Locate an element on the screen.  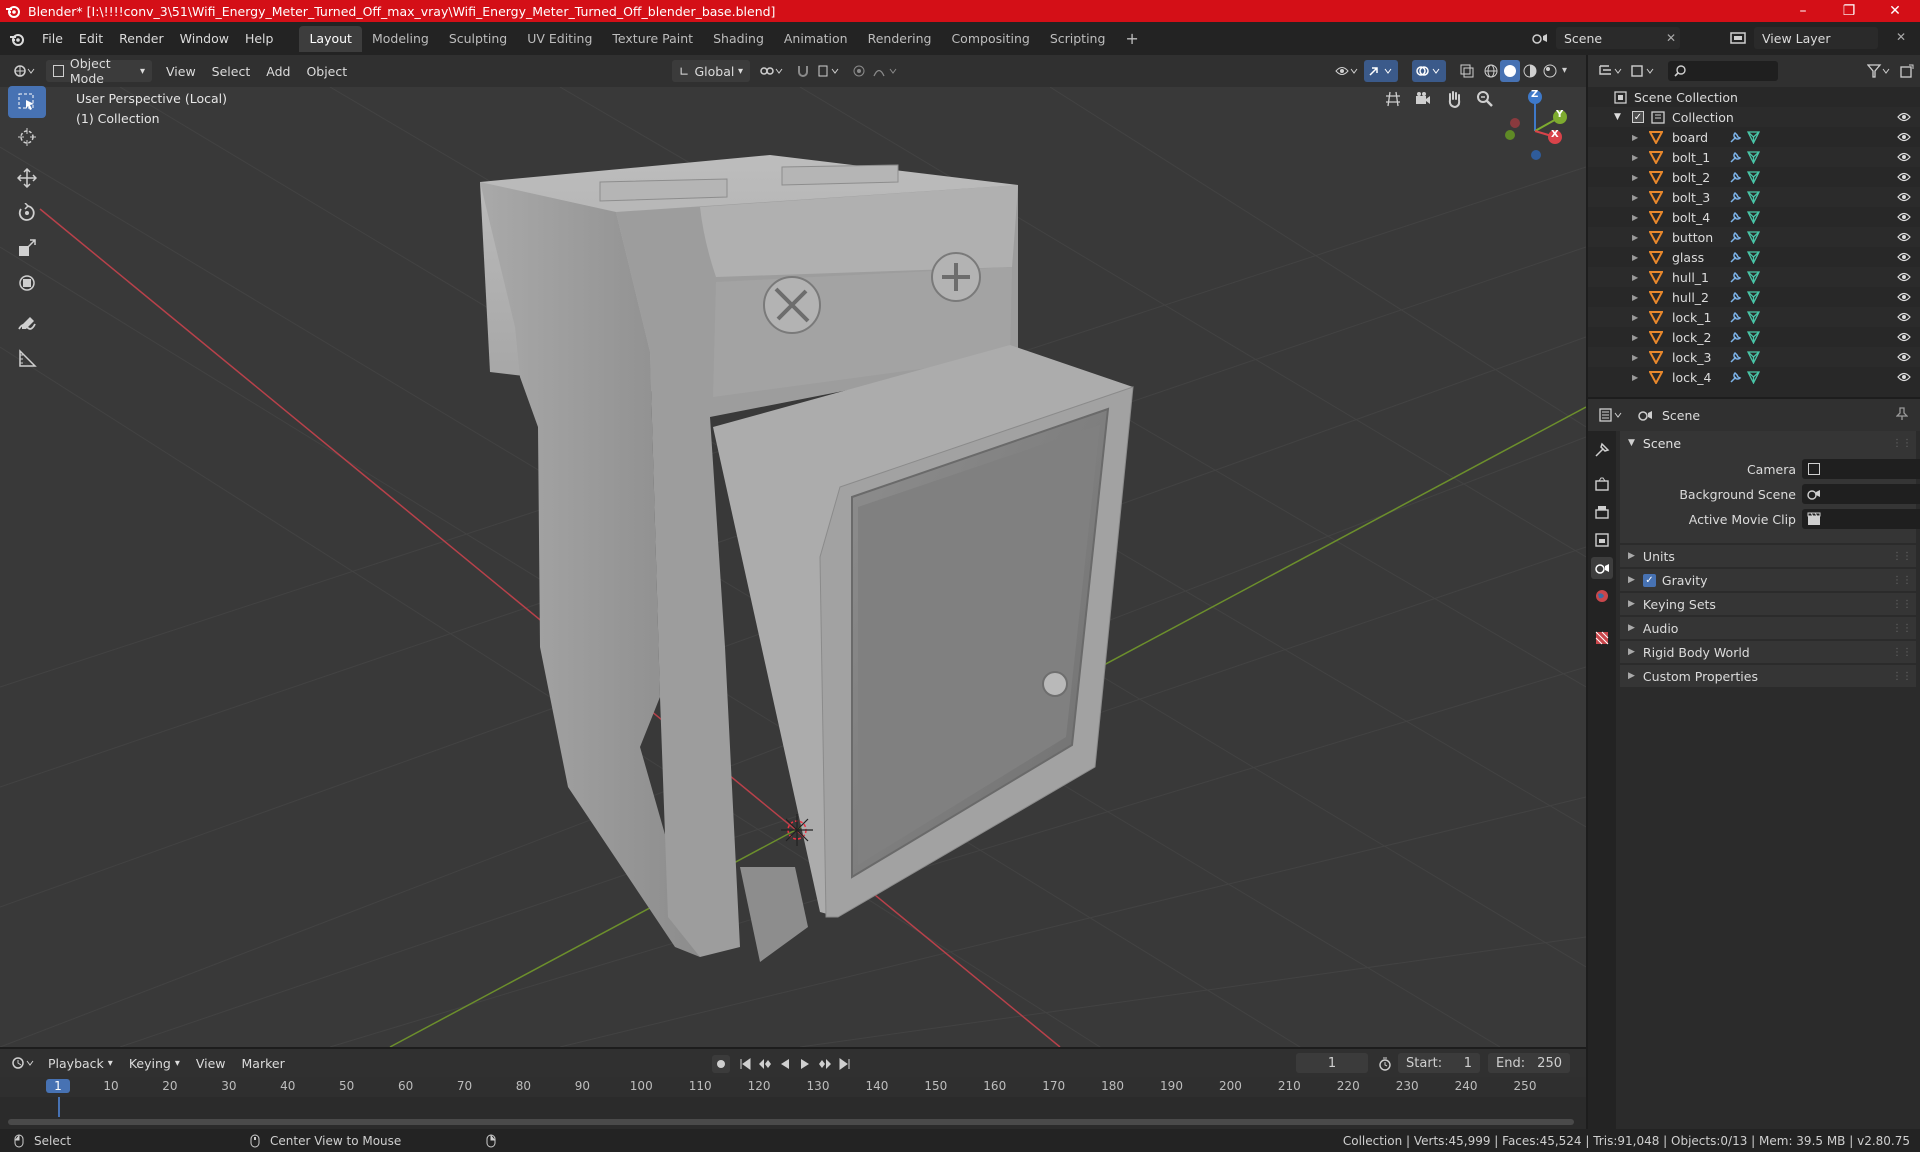
outliner-editor-type-icon is located at coordinates (1611, 71).